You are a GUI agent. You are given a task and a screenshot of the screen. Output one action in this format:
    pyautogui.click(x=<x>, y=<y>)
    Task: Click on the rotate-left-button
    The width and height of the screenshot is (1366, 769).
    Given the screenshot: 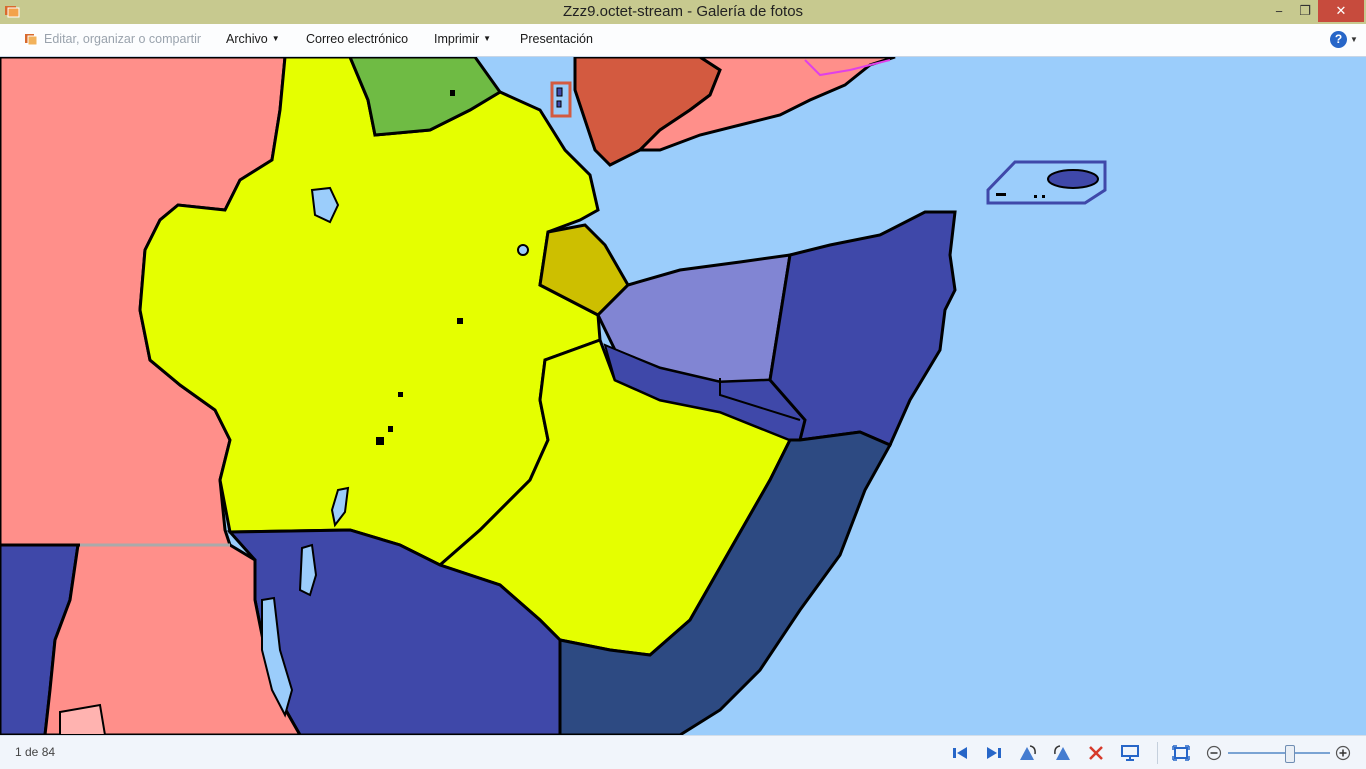 What is the action you would take?
    pyautogui.click(x=1028, y=753)
    